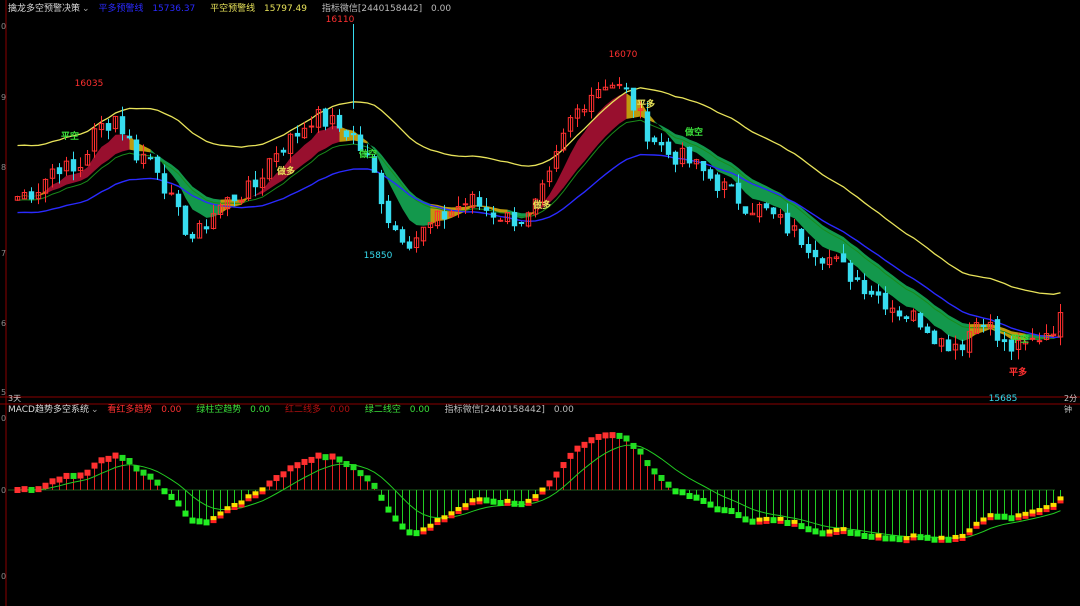 The width and height of the screenshot is (1080, 606). What do you see at coordinates (219, 410) in the screenshot?
I see `legend-label: 绿柱空趋势` at bounding box center [219, 410].